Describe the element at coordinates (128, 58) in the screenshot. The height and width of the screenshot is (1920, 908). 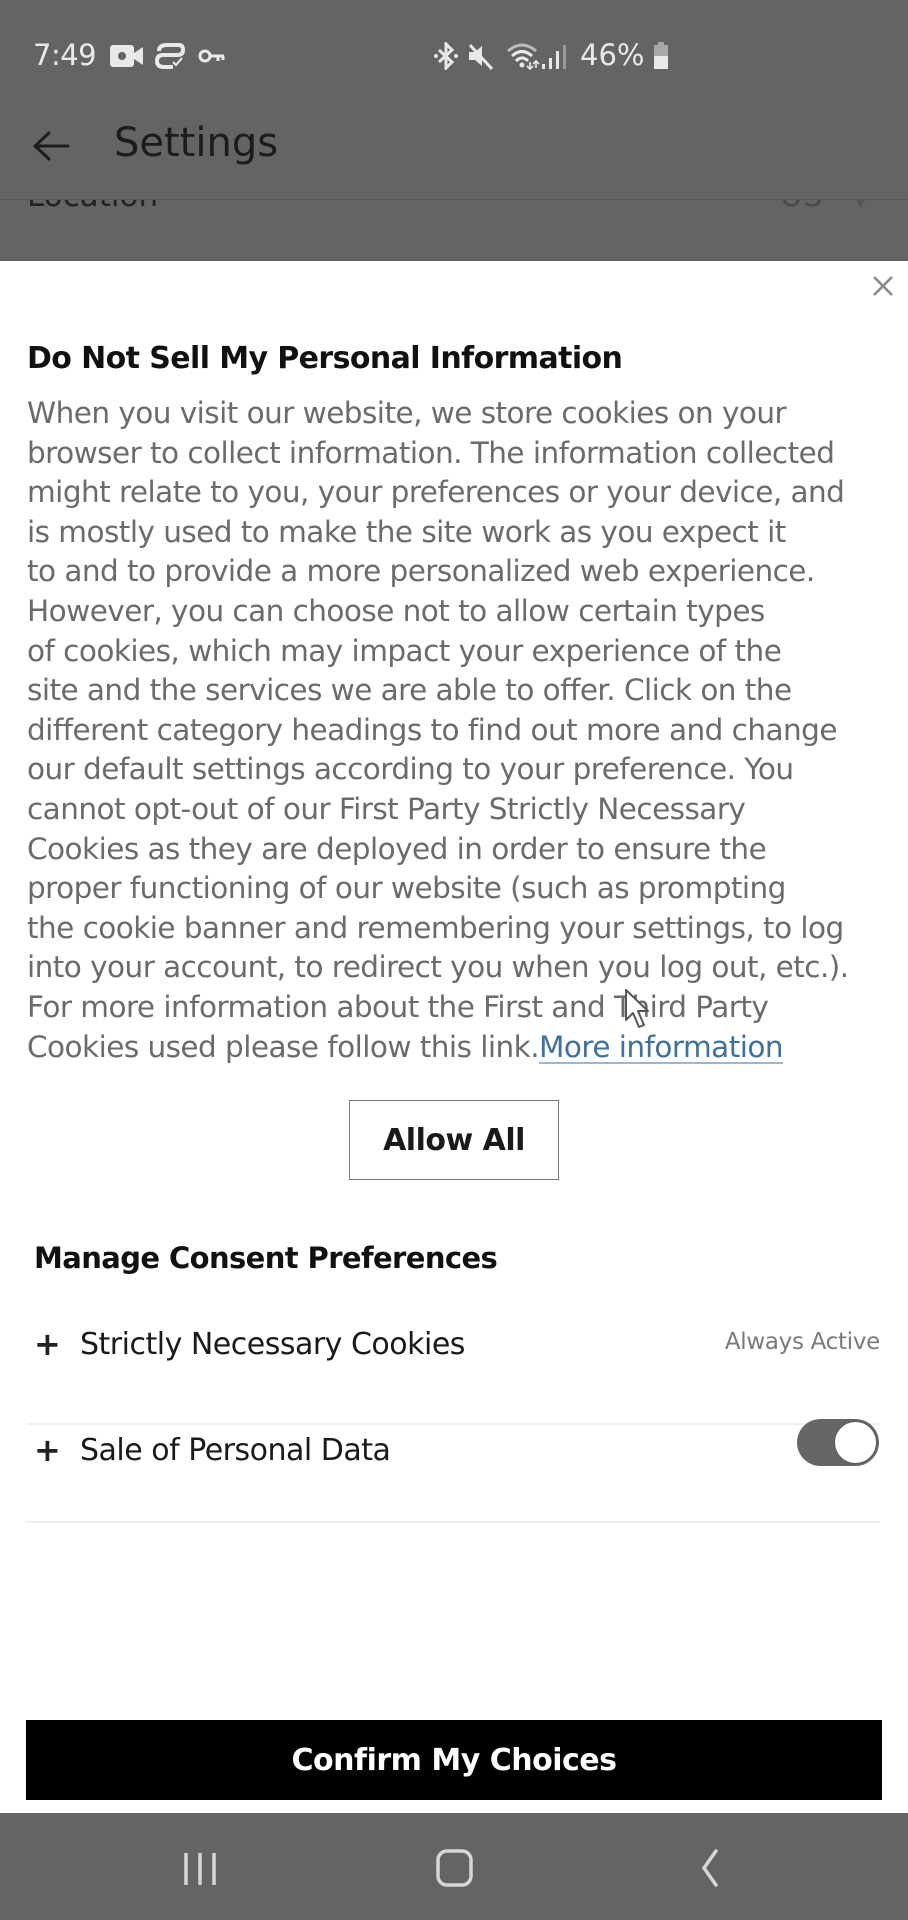
I see `video-call-icon` at that location.